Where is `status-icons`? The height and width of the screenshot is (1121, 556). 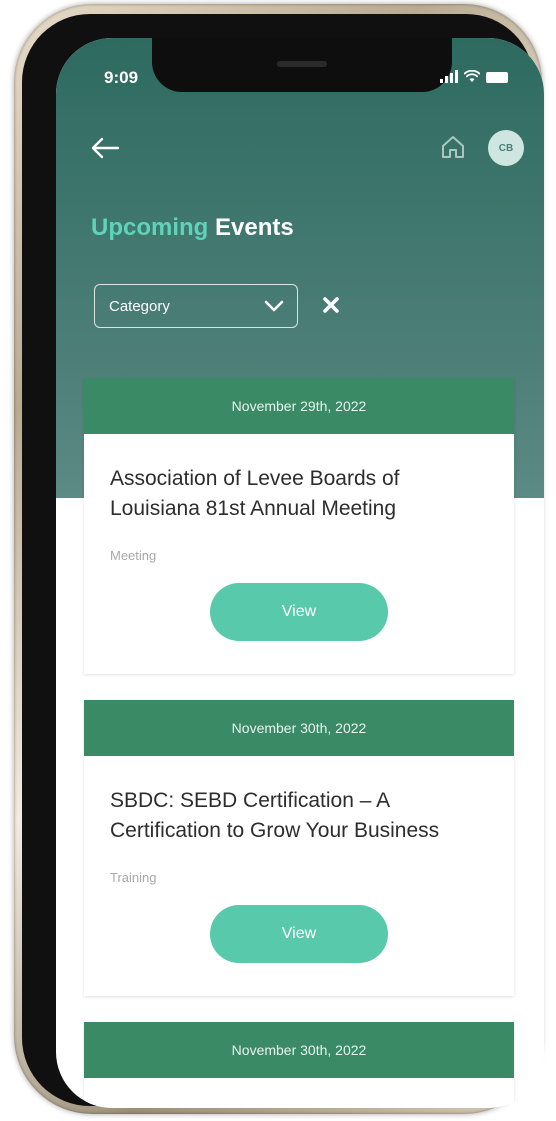
status-icons is located at coordinates (474, 76).